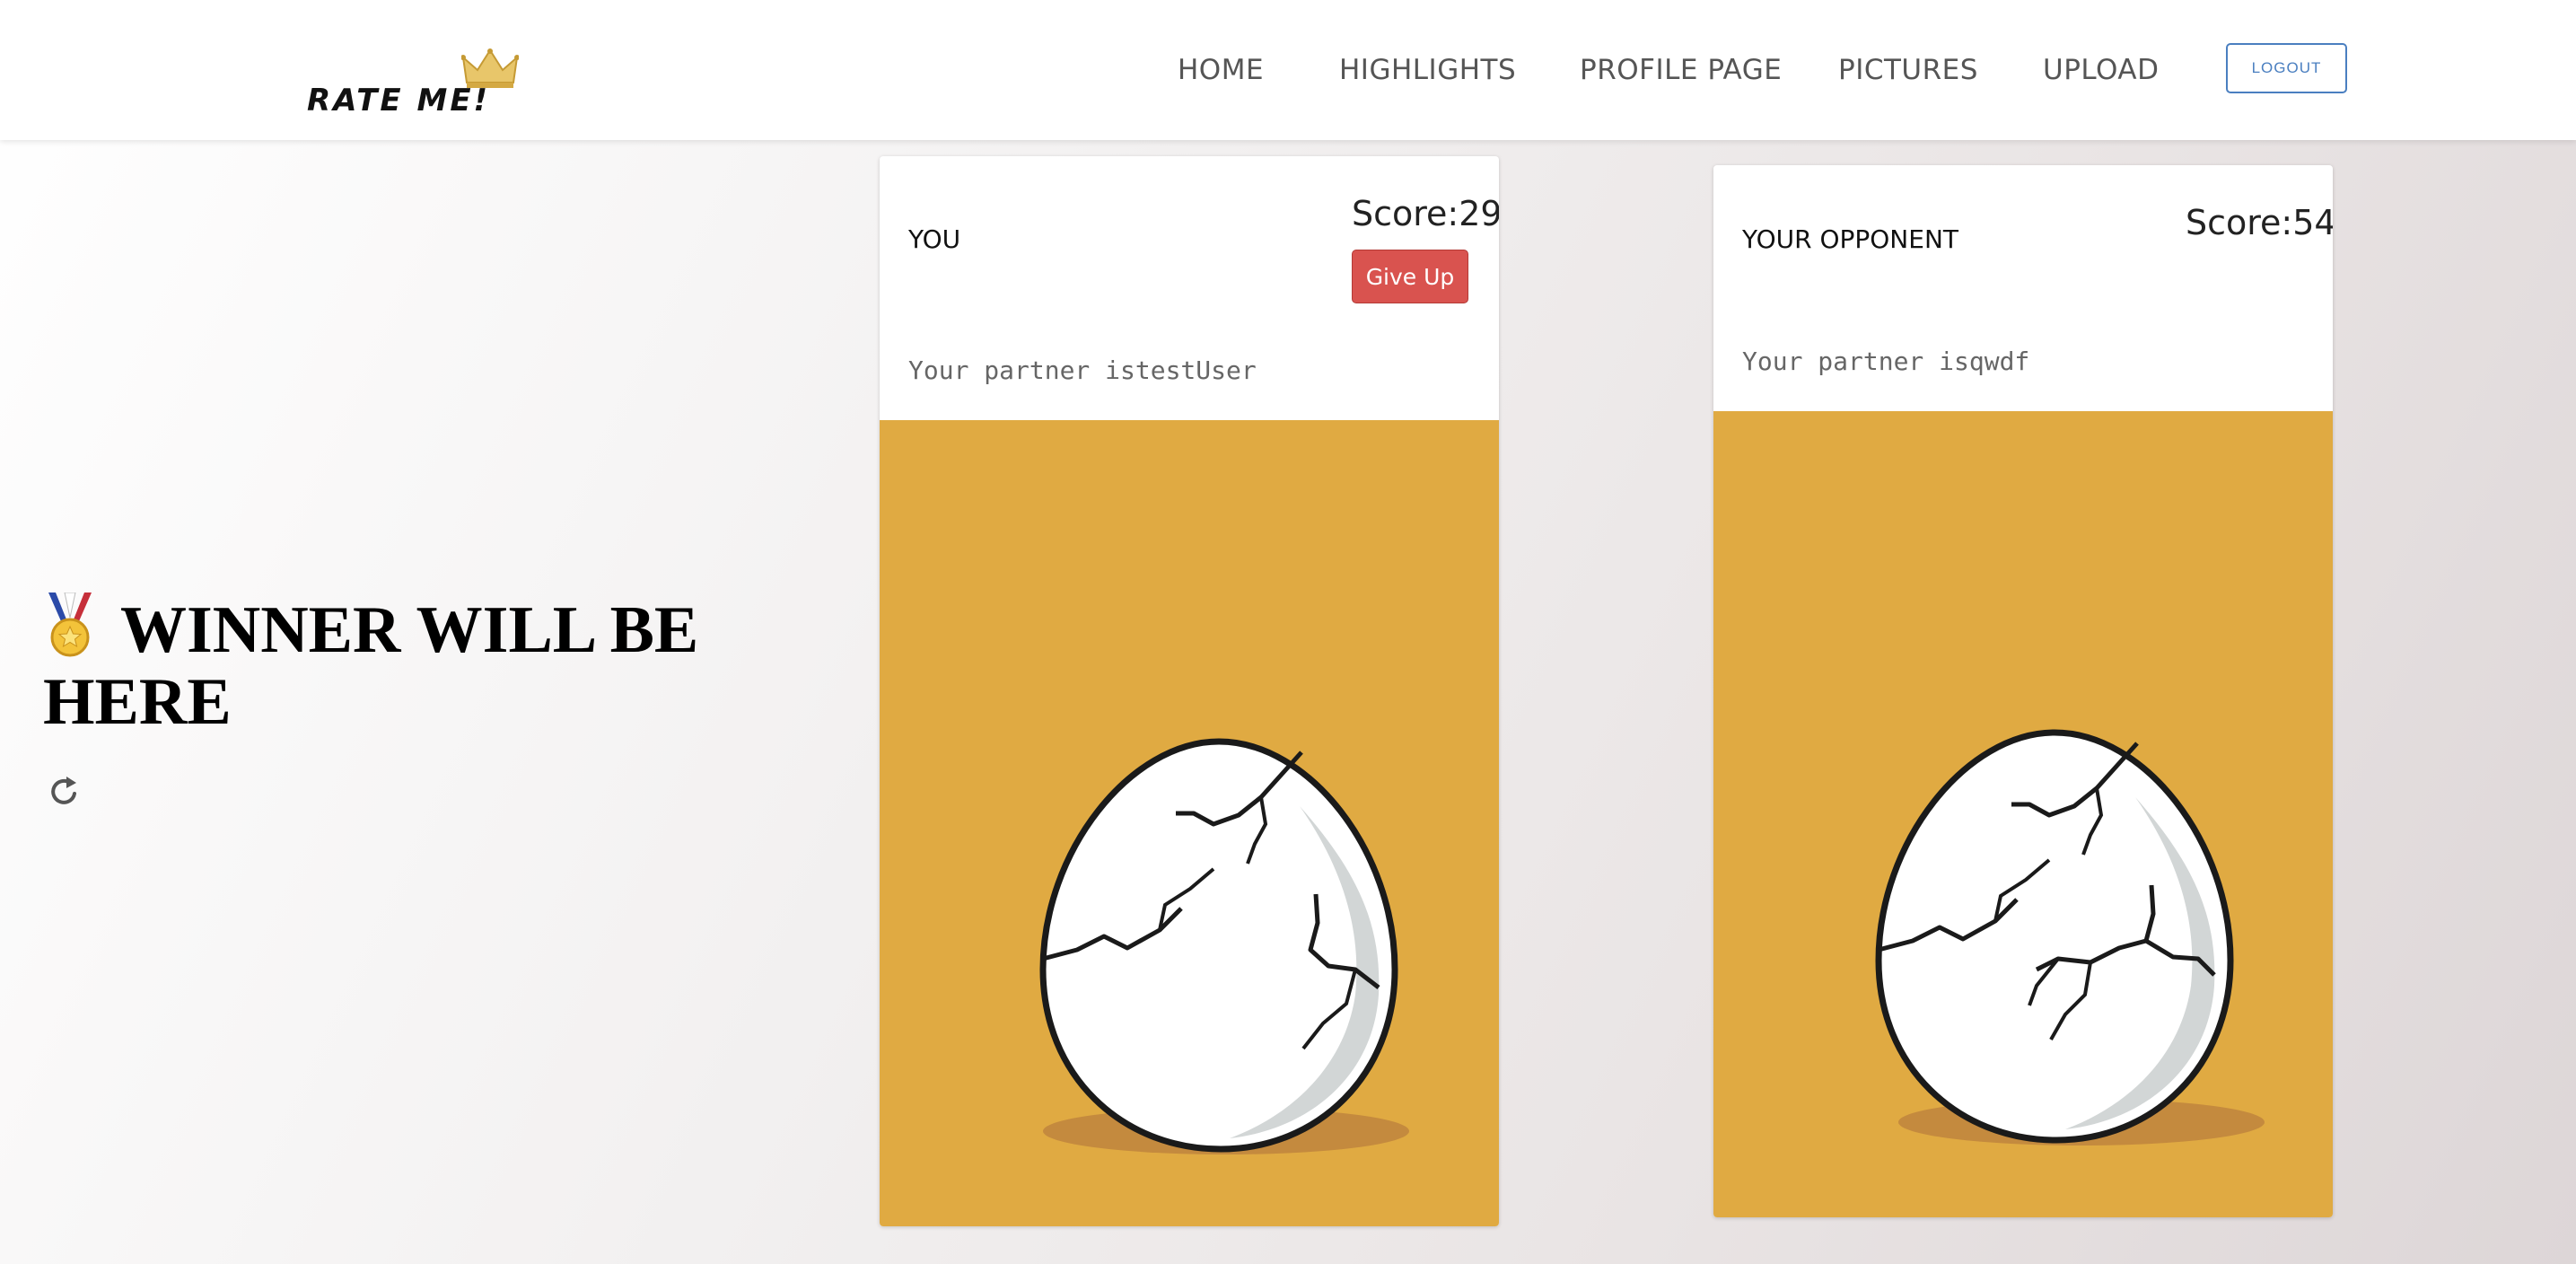 The width and height of the screenshot is (2576, 1264). I want to click on nav-link-home: HOME, so click(1221, 70).